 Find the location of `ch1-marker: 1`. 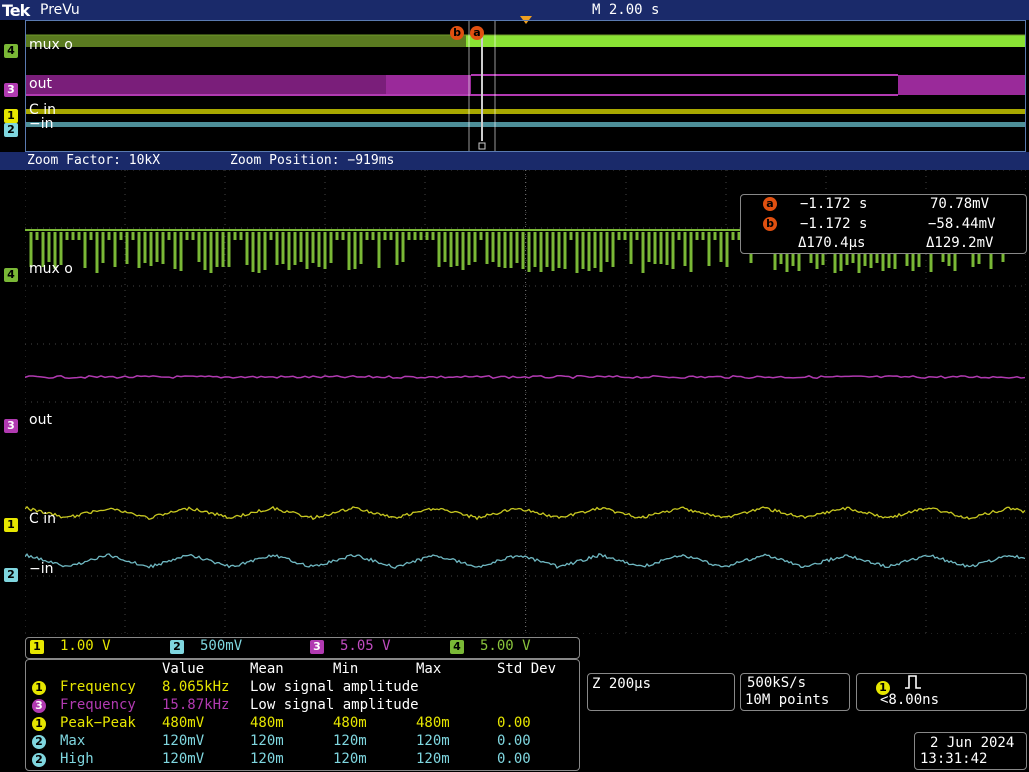

ch1-marker: 1 is located at coordinates (13, 522).